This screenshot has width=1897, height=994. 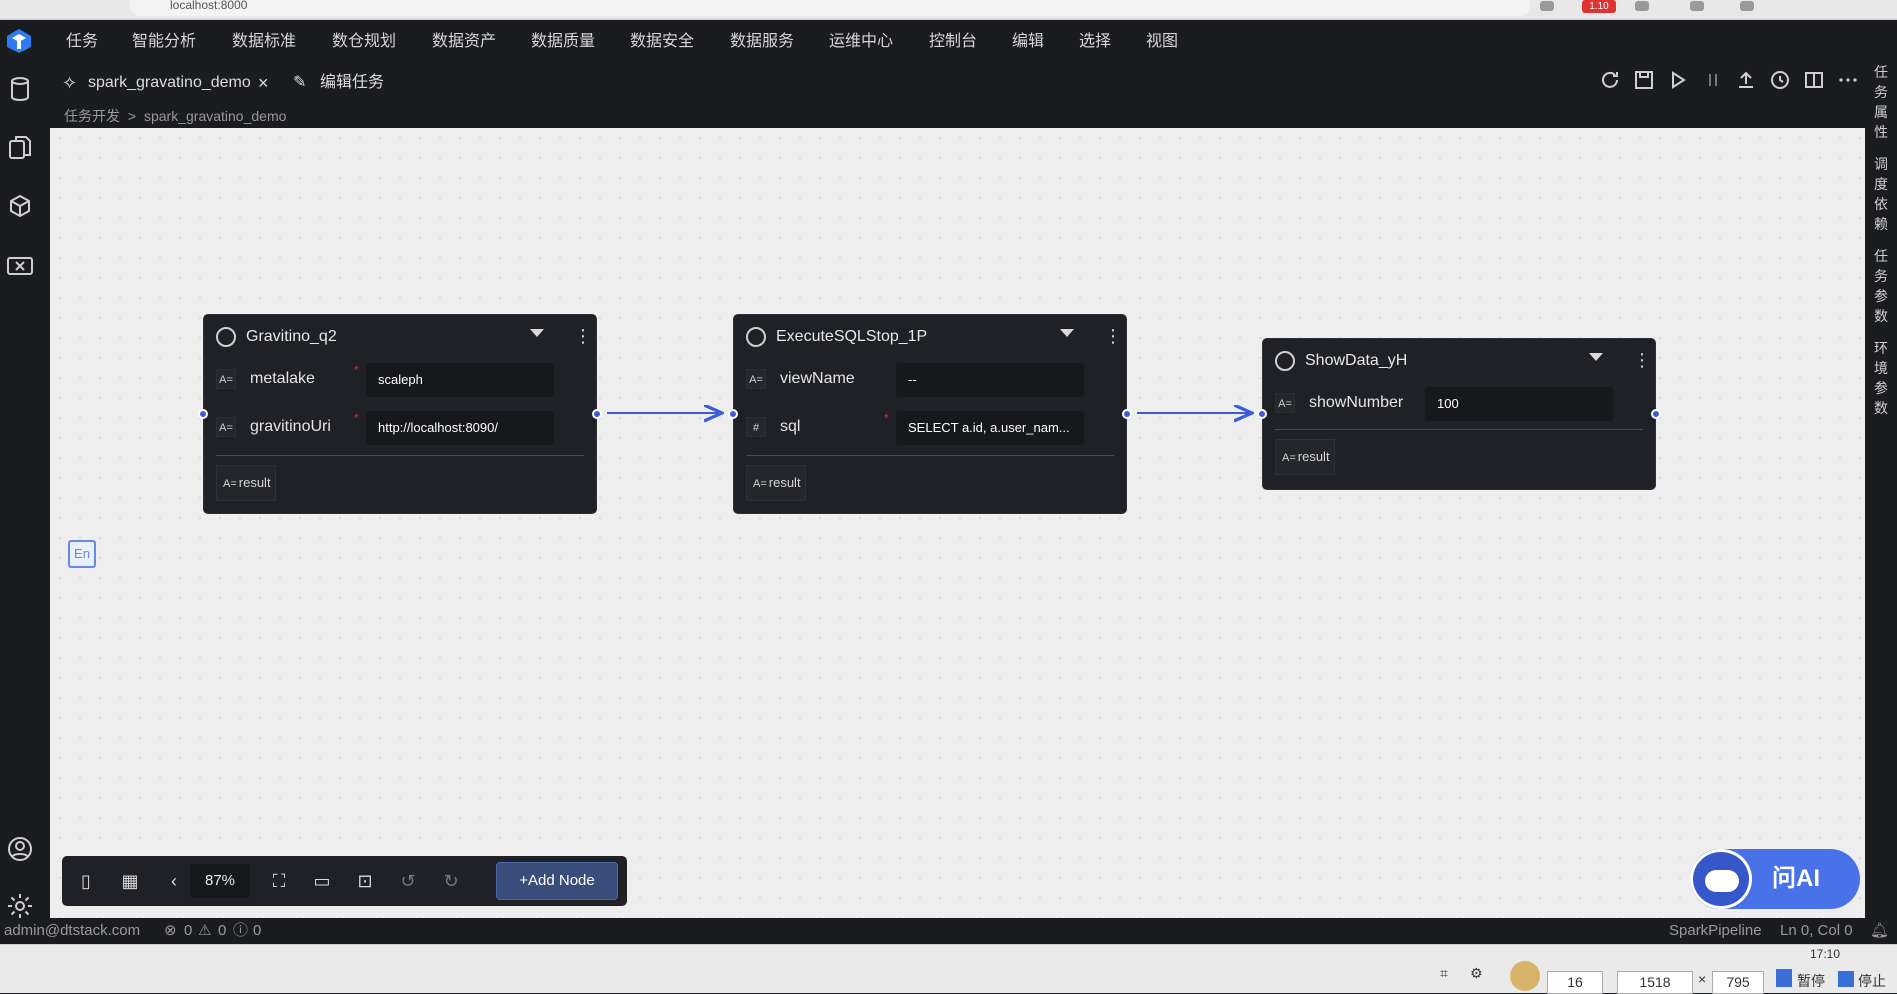 I want to click on menu-item-view: 视图, so click(x=1162, y=40).